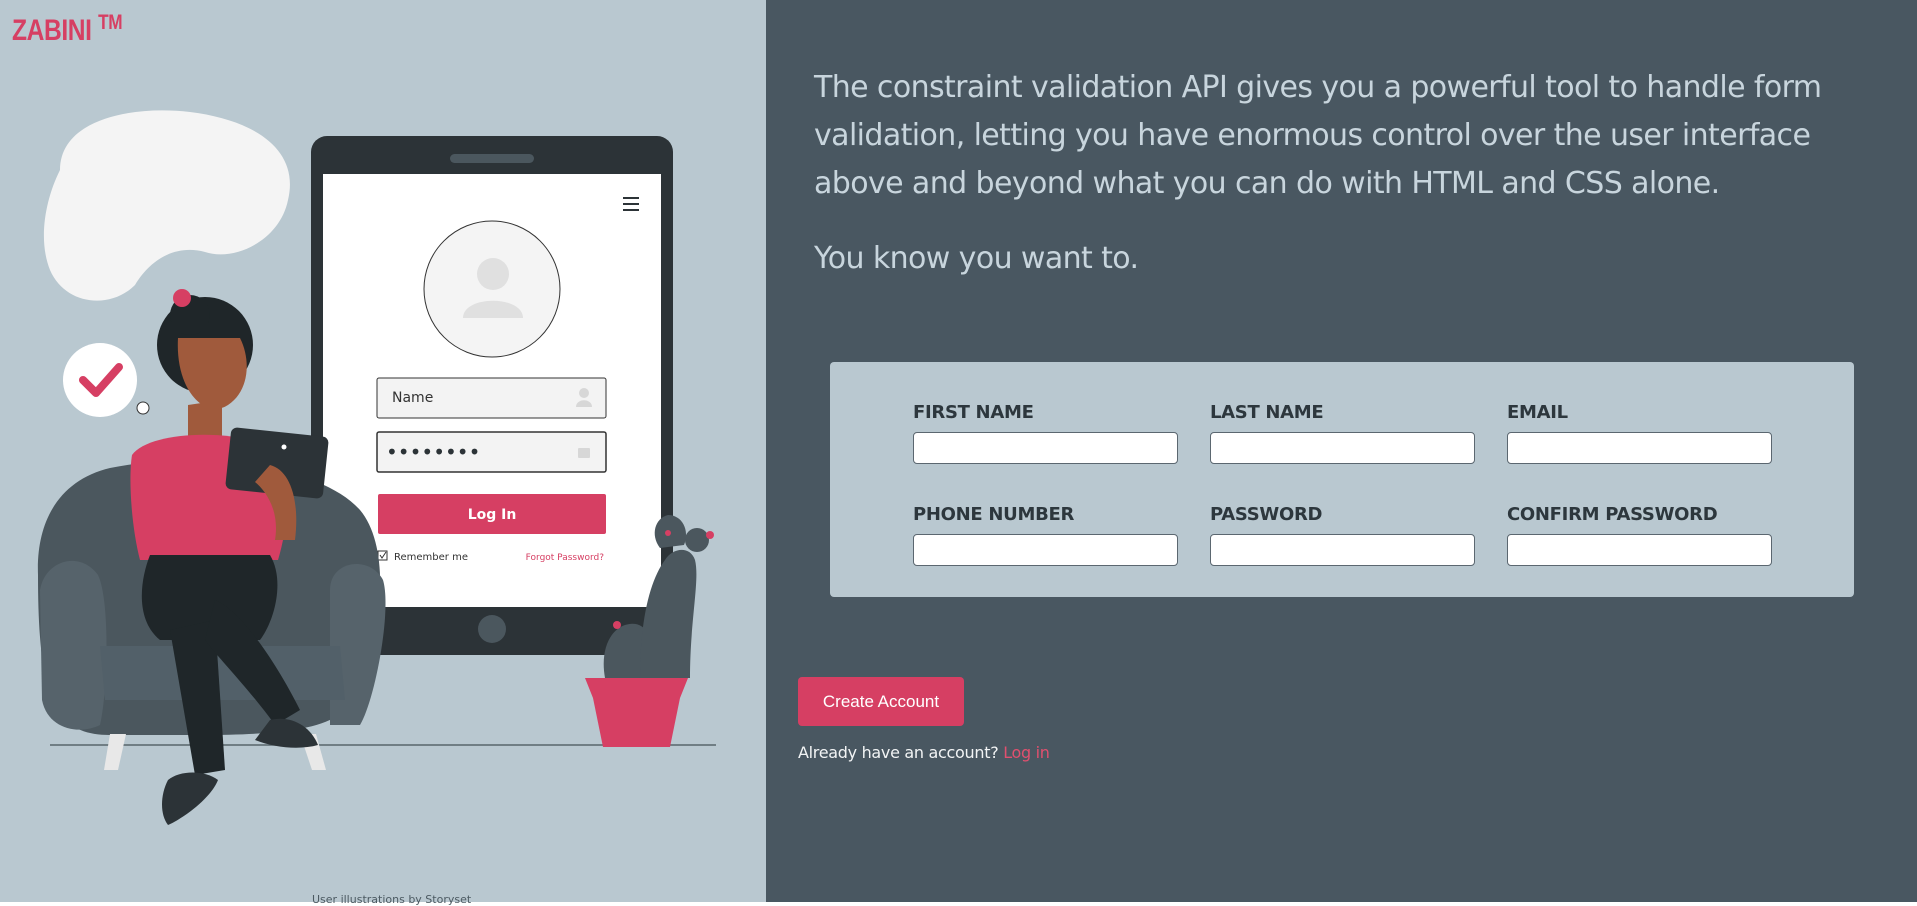 Image resolution: width=1917 pixels, height=906 pixels. Describe the element at coordinates (898, 752) in the screenshot. I see `have-account-text: Already have an account?` at that location.